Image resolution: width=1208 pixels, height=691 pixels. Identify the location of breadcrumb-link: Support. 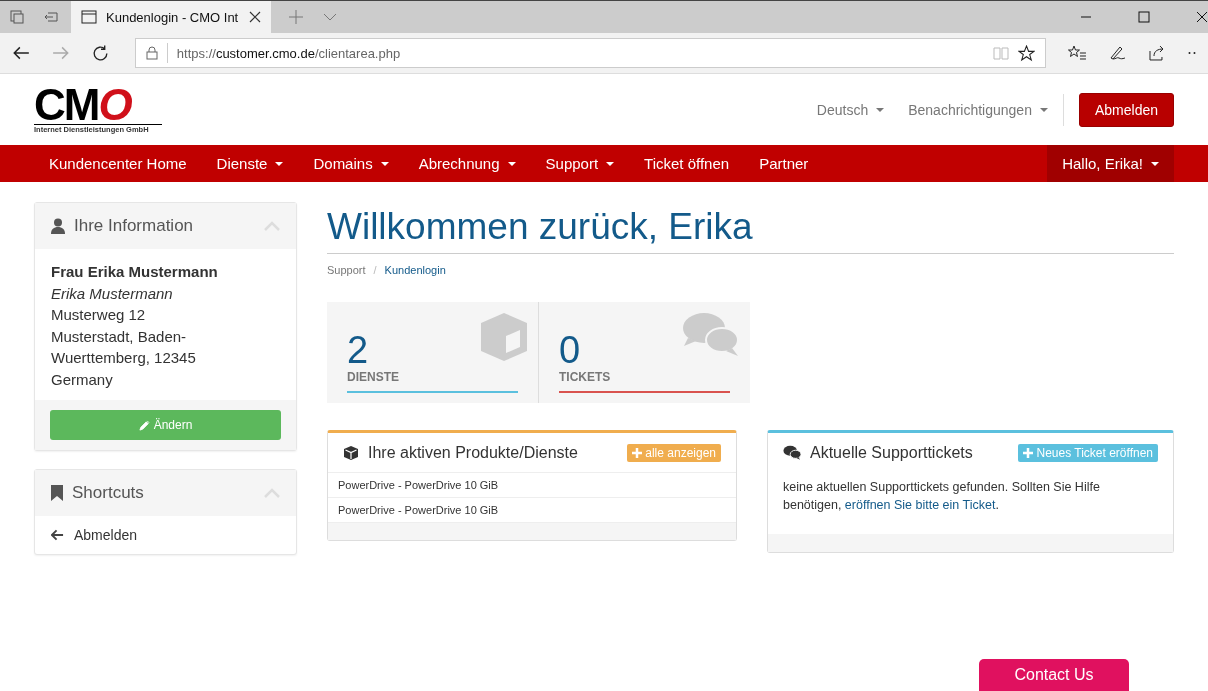
(346, 270).